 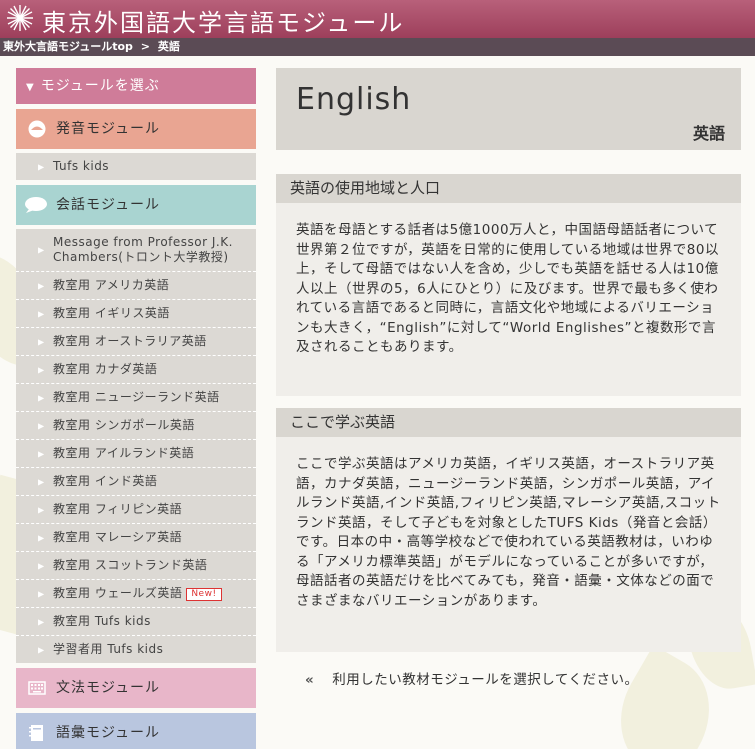 What do you see at coordinates (136, 566) in the screenshot?
I see `sidebar-item-scottish: ▶ 教室用 スコットランド英語` at bounding box center [136, 566].